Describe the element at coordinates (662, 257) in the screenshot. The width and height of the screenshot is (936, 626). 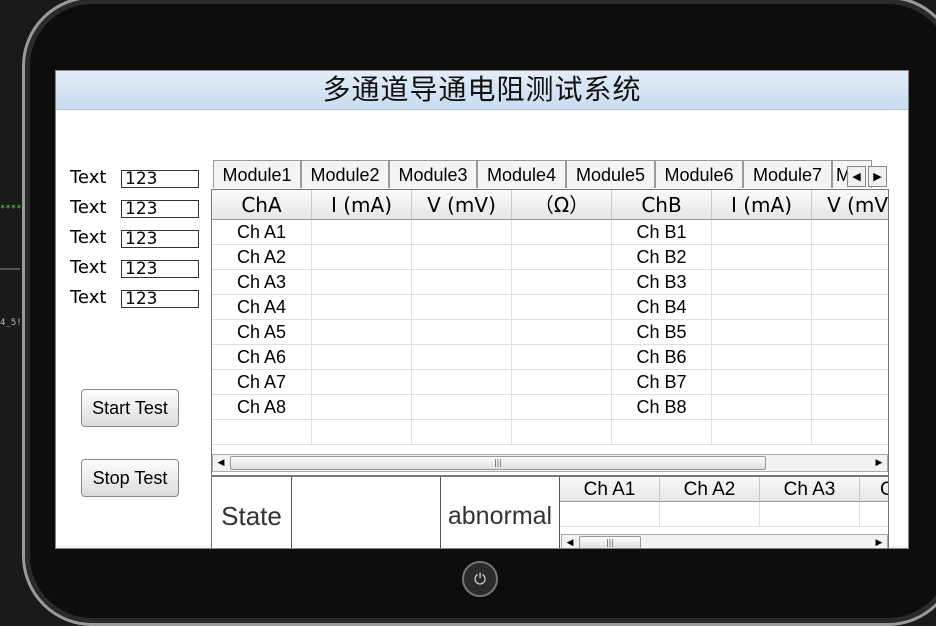
I see `table-cell: Ch B2` at that location.